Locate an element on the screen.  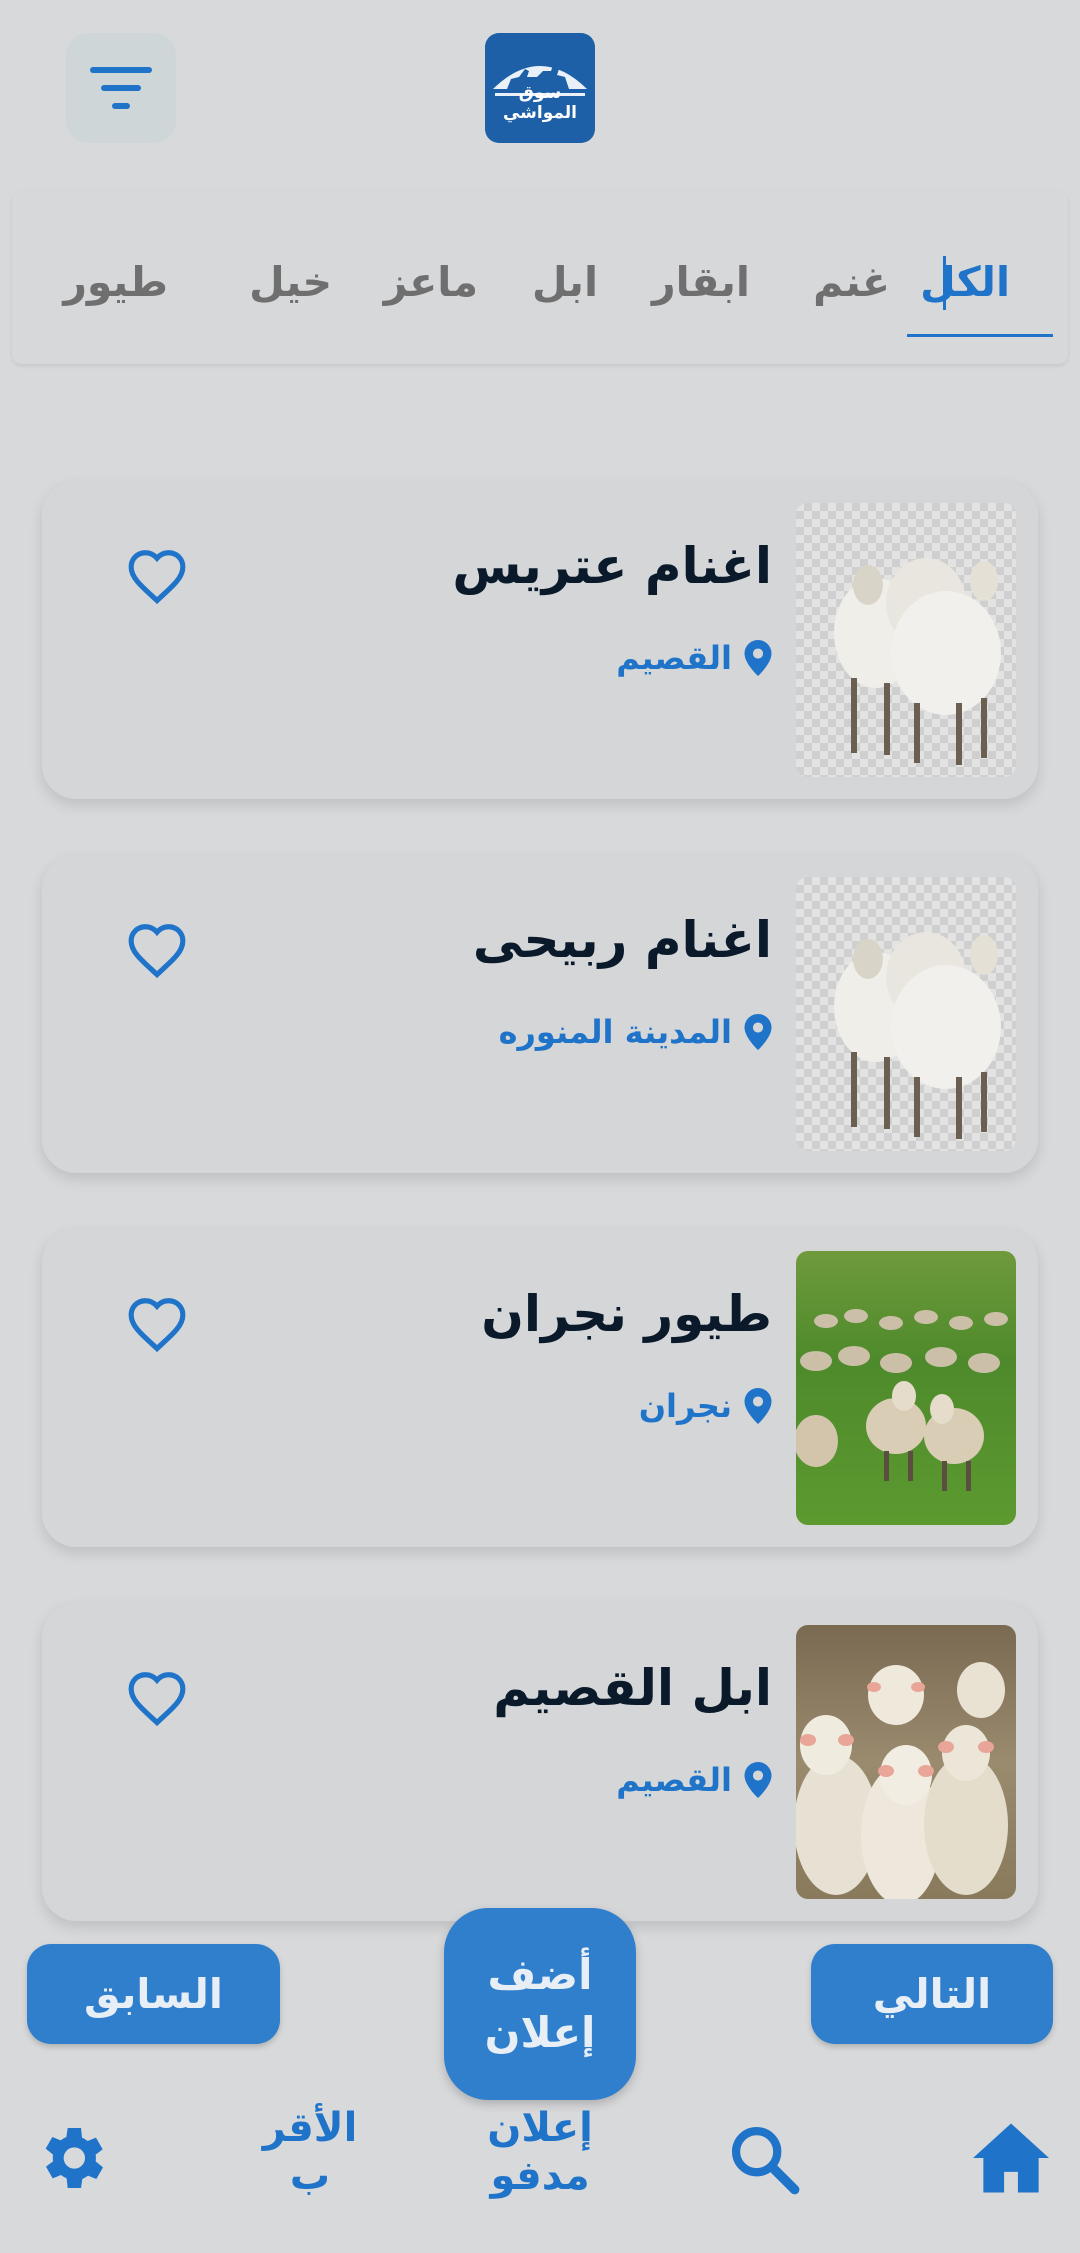
app-logo: سوق المواشي is located at coordinates (540, 88).